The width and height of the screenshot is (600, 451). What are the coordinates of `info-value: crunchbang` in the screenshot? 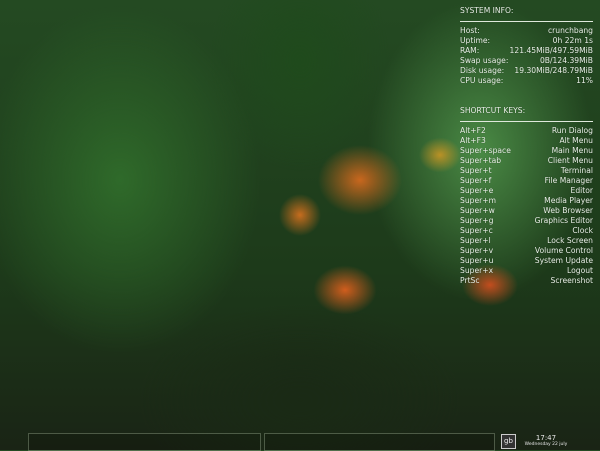 It's located at (570, 30).